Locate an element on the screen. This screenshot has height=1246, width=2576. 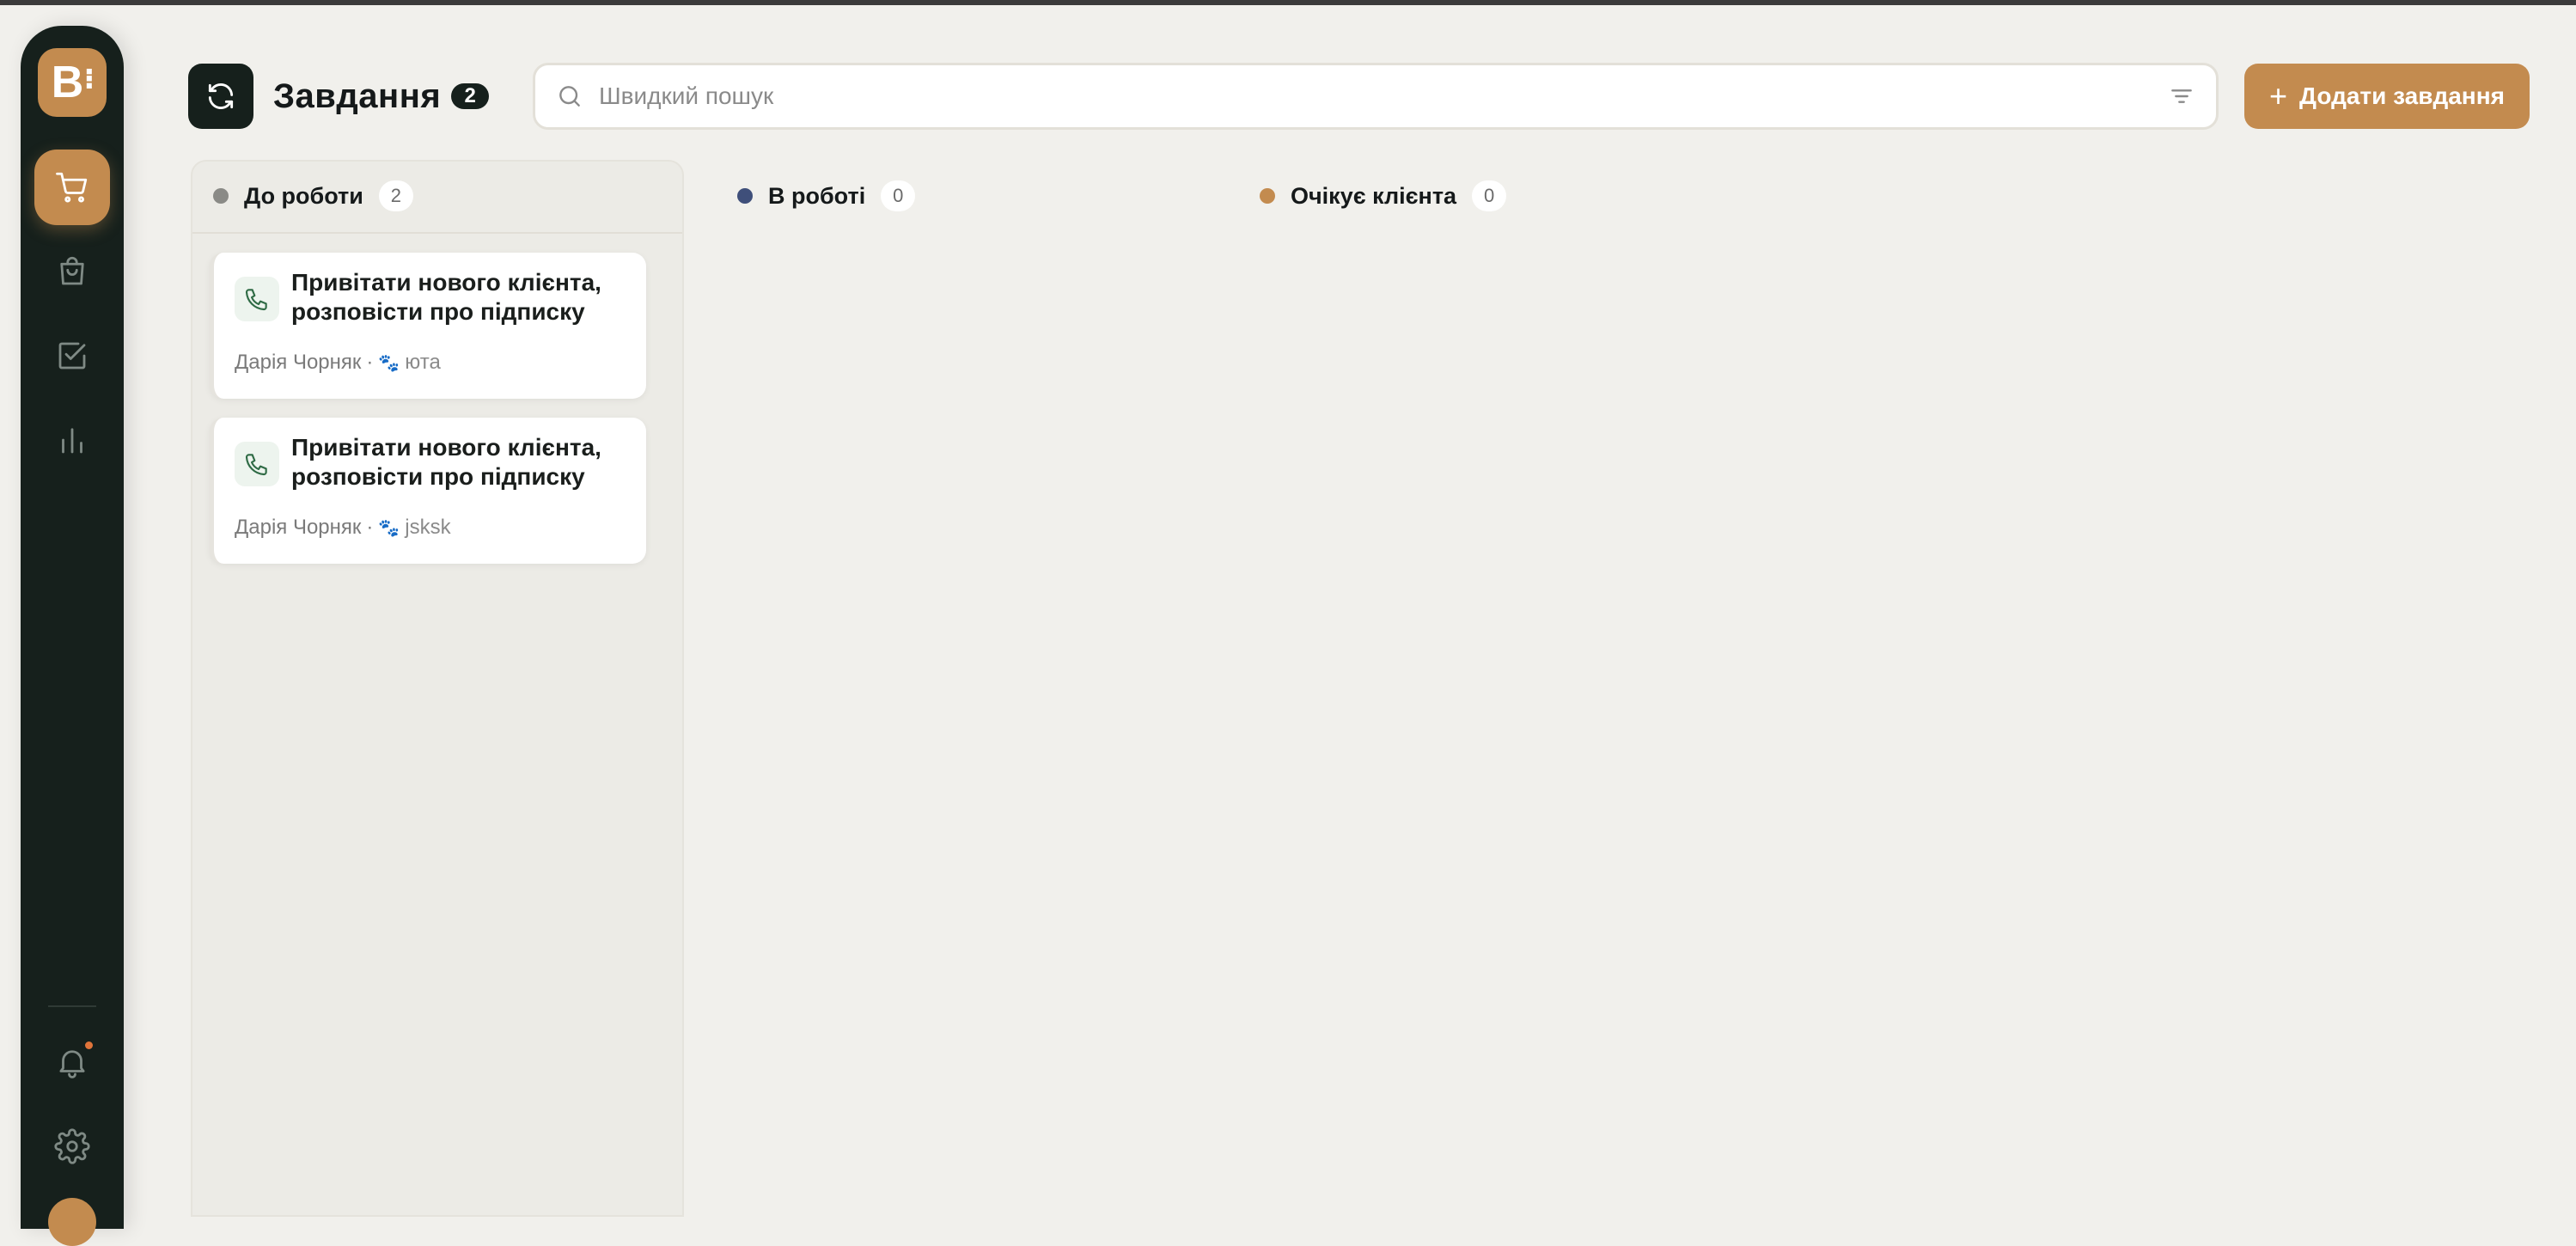
gear-icon is located at coordinates (72, 1146).